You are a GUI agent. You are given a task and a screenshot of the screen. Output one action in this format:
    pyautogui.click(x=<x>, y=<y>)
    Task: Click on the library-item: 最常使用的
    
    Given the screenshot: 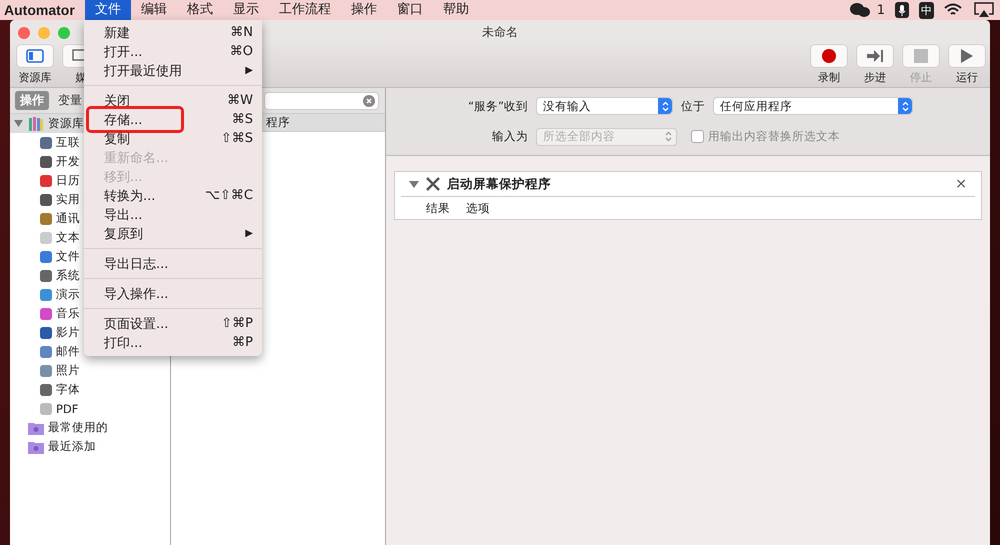 What is the action you would take?
    pyautogui.click(x=78, y=427)
    